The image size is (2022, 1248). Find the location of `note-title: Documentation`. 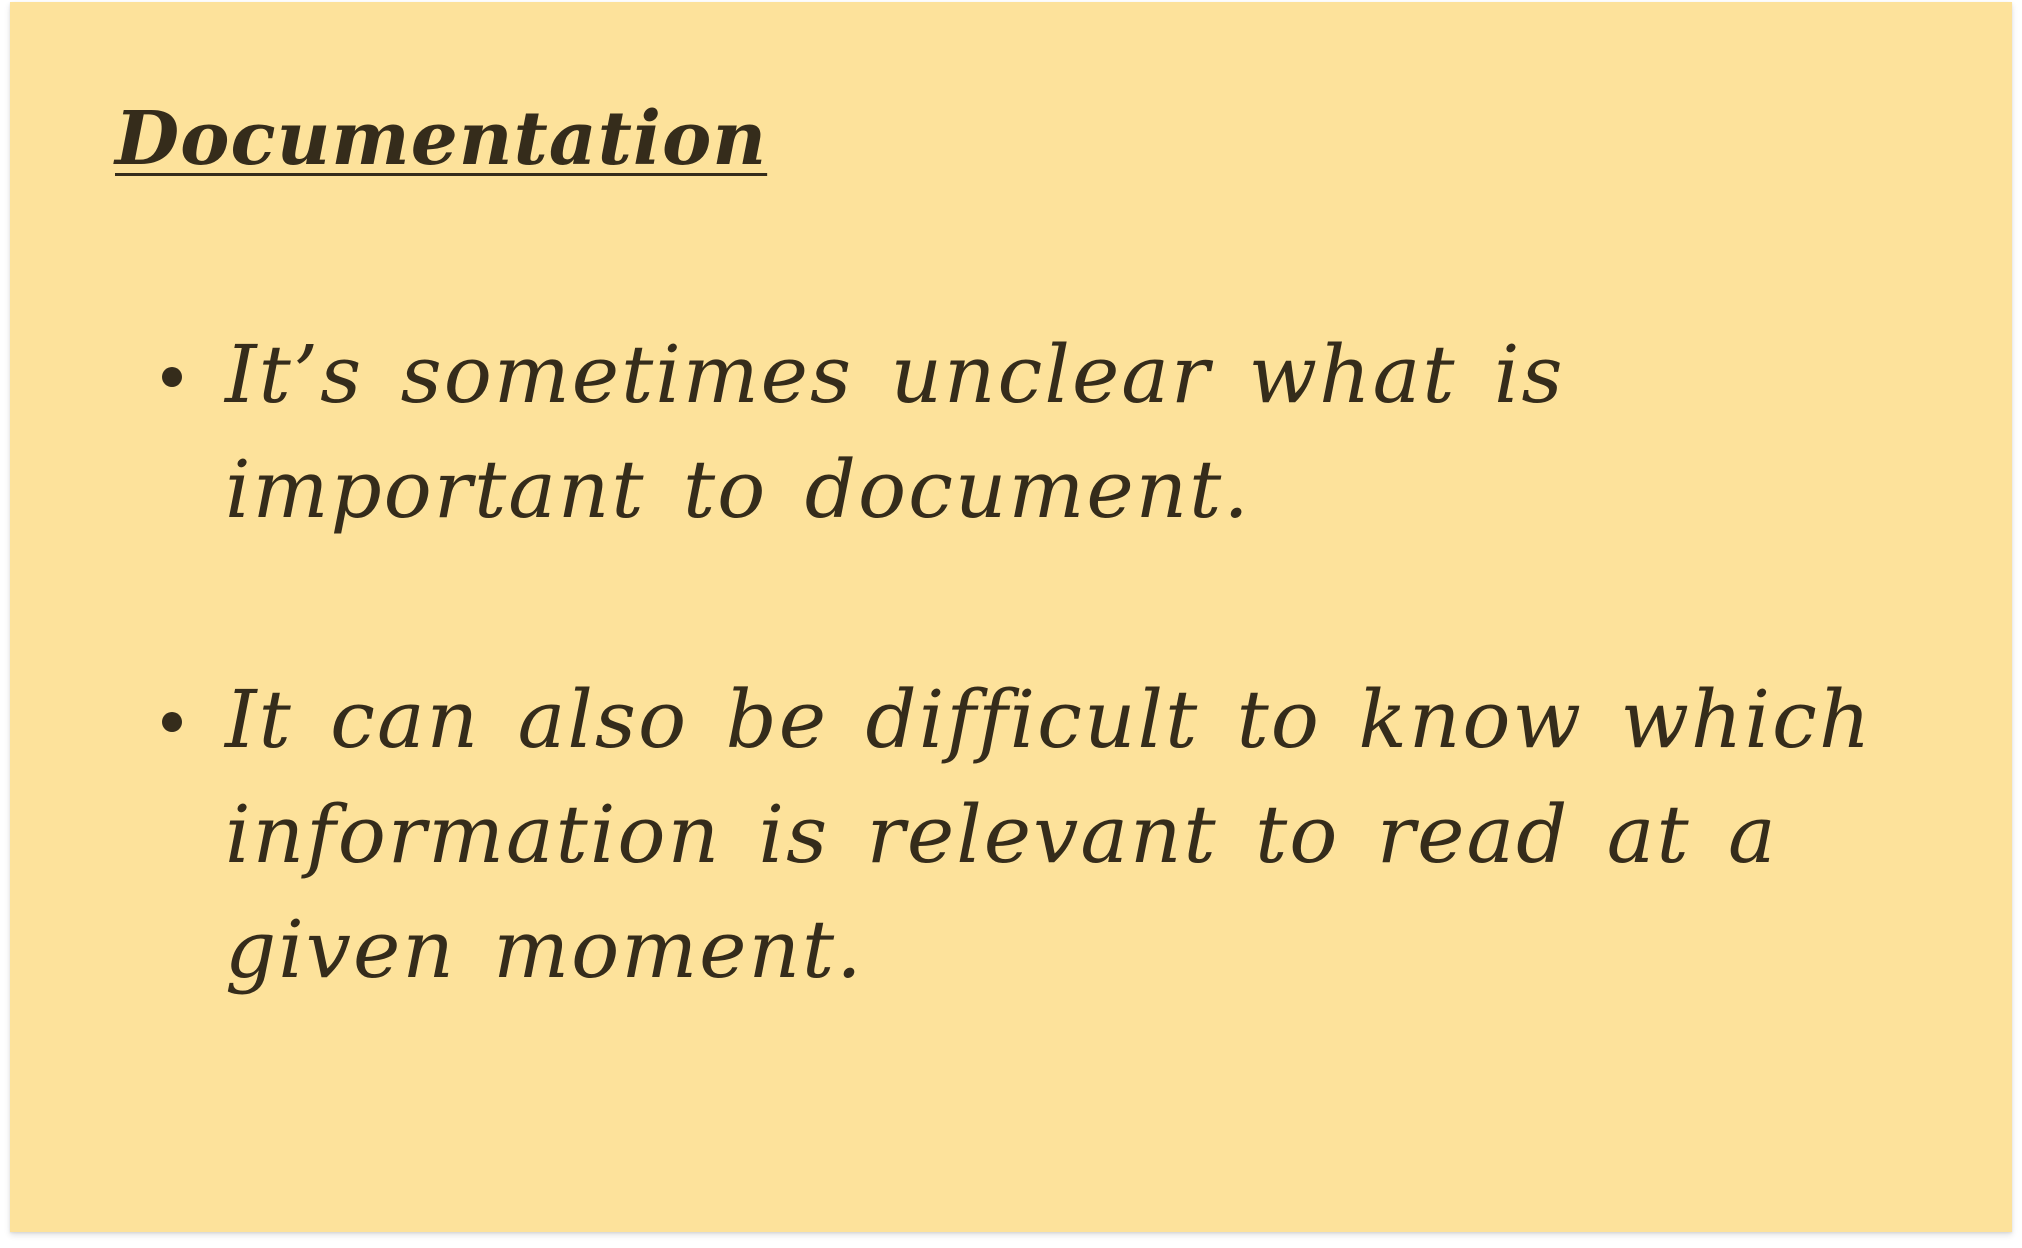

note-title: Documentation is located at coordinates (441, 139).